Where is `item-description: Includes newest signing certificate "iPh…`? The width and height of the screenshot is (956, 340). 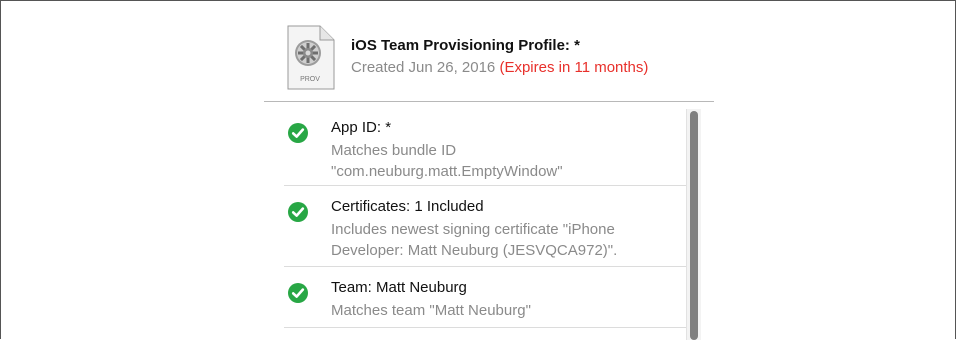
item-description: Includes newest signing certificate "iPh… is located at coordinates (474, 240).